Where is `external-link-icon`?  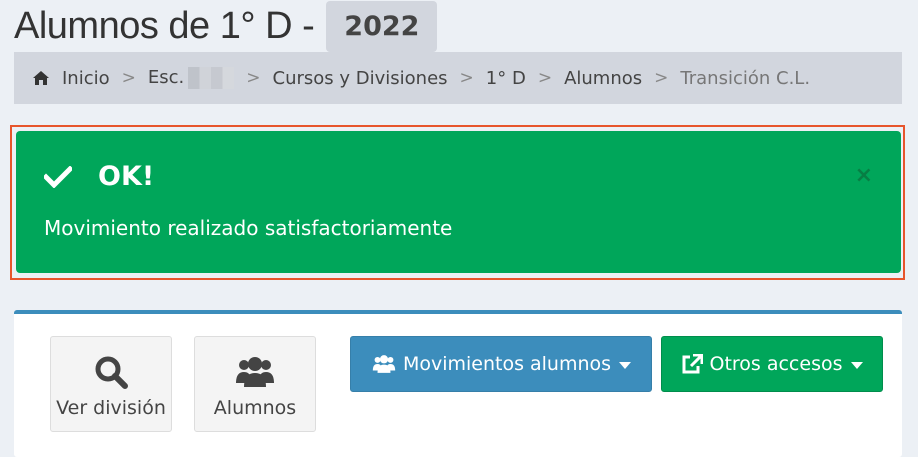
external-link-icon is located at coordinates (693, 364).